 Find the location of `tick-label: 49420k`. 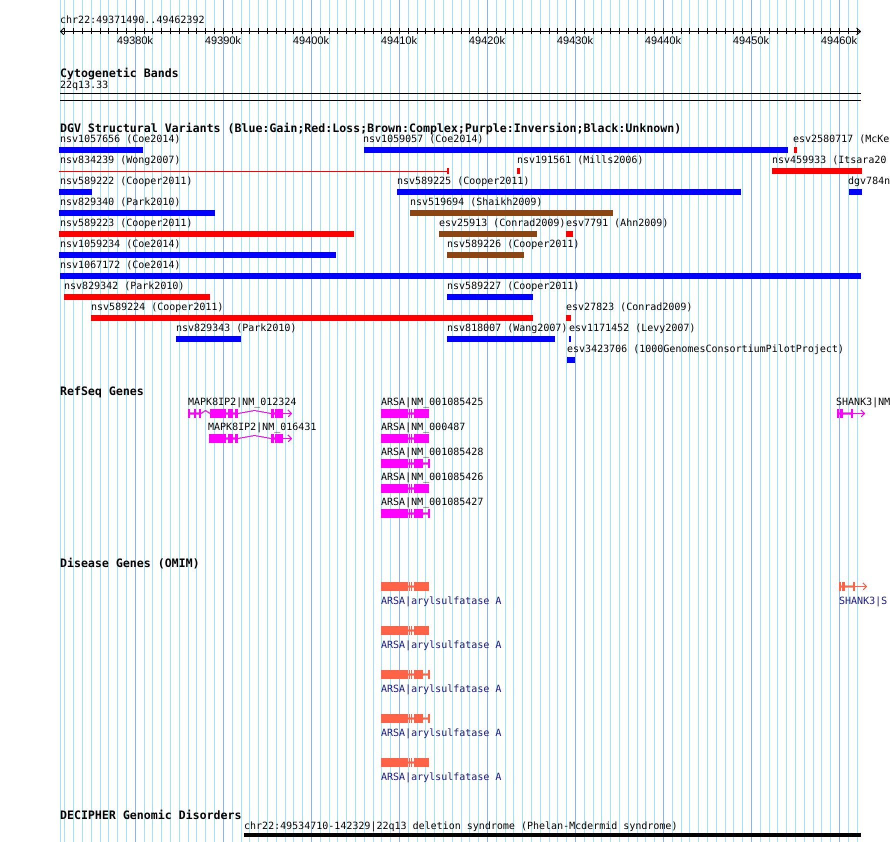

tick-label: 49420k is located at coordinates (486, 41).